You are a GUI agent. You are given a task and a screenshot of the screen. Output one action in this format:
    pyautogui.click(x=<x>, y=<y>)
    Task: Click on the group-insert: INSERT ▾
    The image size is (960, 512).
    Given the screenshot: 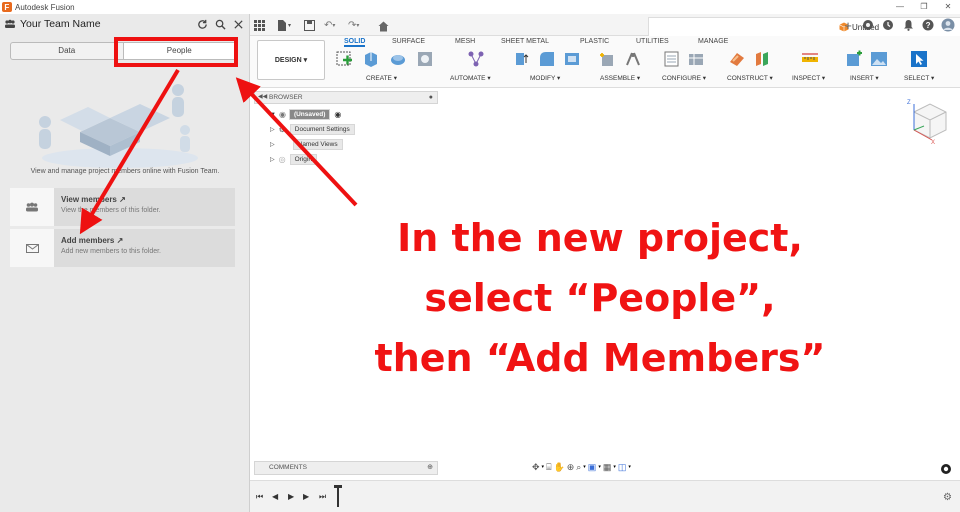 What is the action you would take?
    pyautogui.click(x=864, y=78)
    